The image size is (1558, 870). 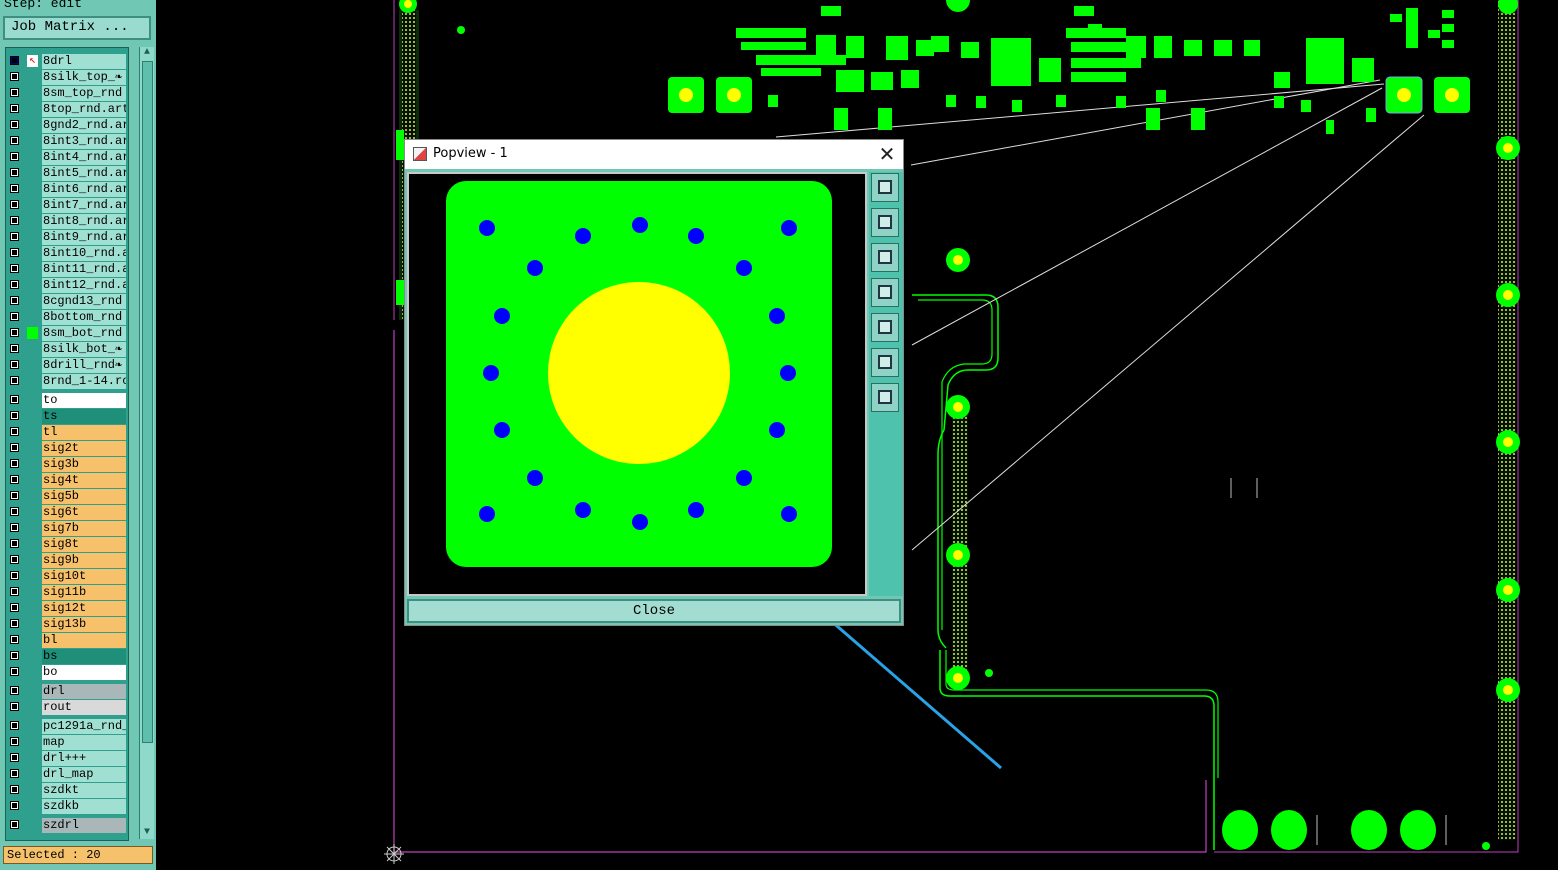 I want to click on layer-row: szdkt, so click(x=67, y=790).